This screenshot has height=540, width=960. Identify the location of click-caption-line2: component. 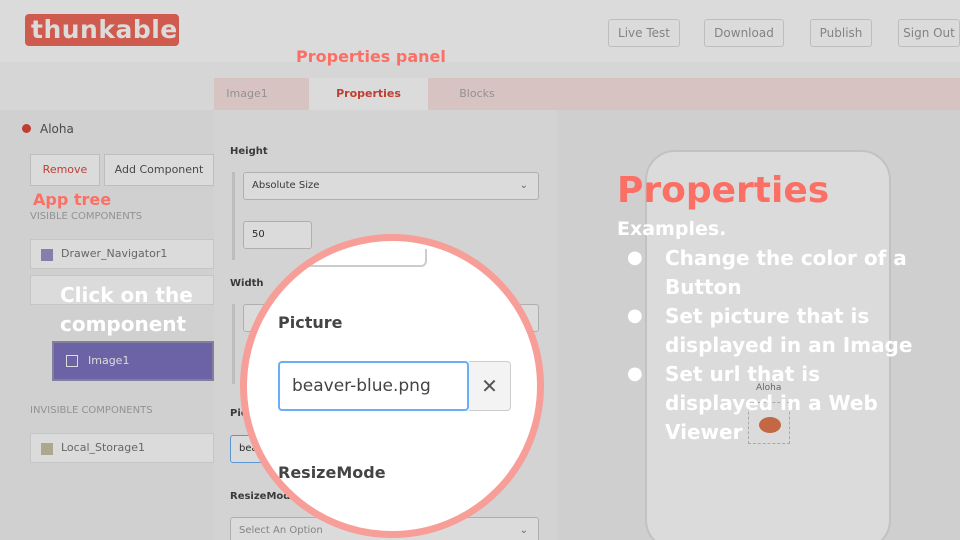
(123, 324).